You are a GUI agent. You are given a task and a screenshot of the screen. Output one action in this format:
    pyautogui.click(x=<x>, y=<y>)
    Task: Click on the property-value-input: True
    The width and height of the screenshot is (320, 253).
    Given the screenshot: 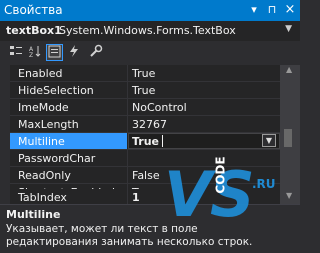 What is the action you would take?
    pyautogui.click(x=145, y=141)
    